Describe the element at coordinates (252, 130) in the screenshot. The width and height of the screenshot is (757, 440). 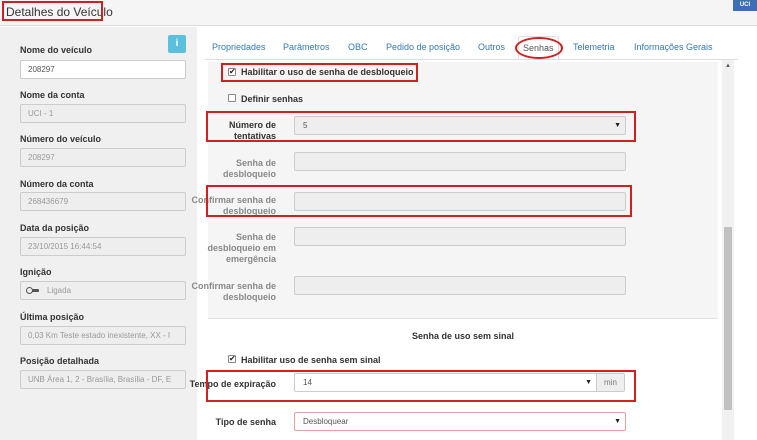
I see `attempts-label: Número de tentativas` at that location.